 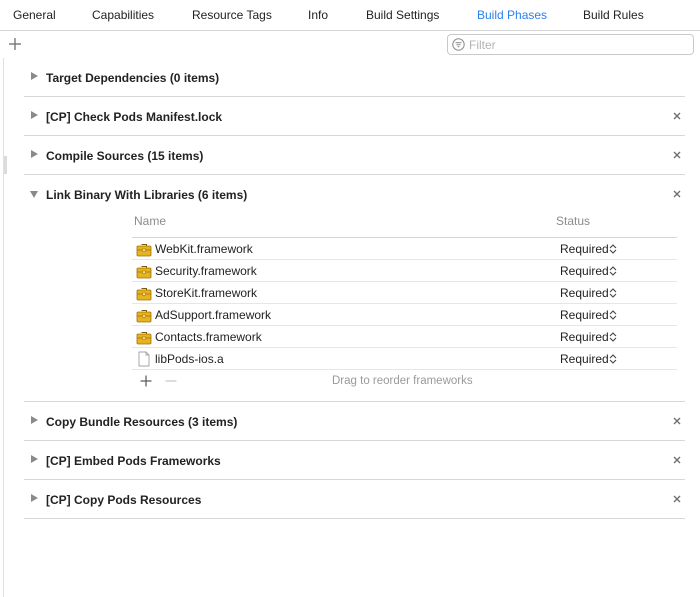 What do you see at coordinates (318, 15) in the screenshot?
I see `tab-info: Info` at bounding box center [318, 15].